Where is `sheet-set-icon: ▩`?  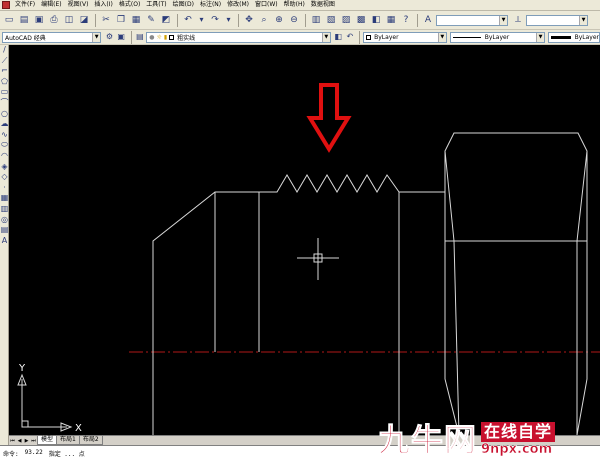 sheet-set-icon: ▩ is located at coordinates (361, 20).